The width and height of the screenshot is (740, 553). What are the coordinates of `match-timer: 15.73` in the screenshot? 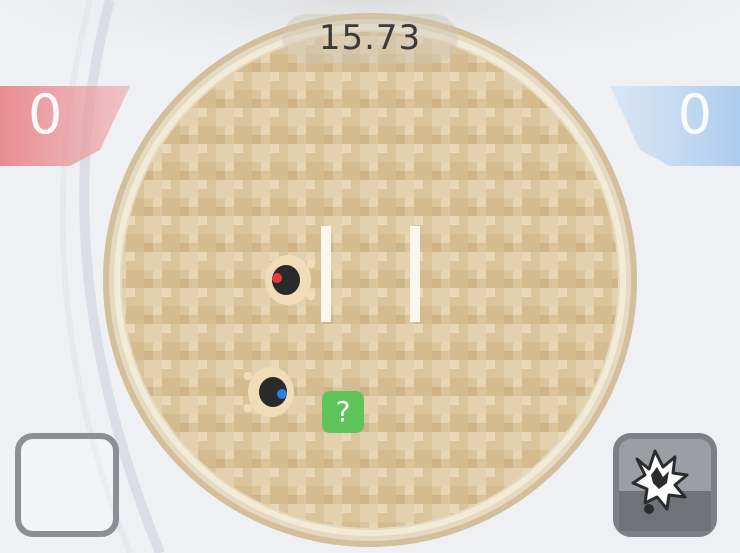 It's located at (370, 38).